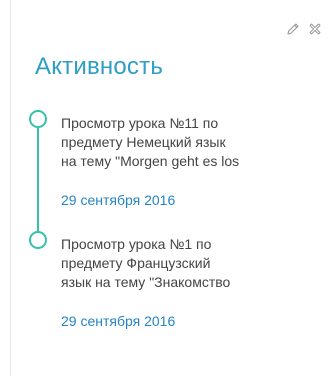  I want to click on activity-text-line: предмету Французский, so click(136, 263).